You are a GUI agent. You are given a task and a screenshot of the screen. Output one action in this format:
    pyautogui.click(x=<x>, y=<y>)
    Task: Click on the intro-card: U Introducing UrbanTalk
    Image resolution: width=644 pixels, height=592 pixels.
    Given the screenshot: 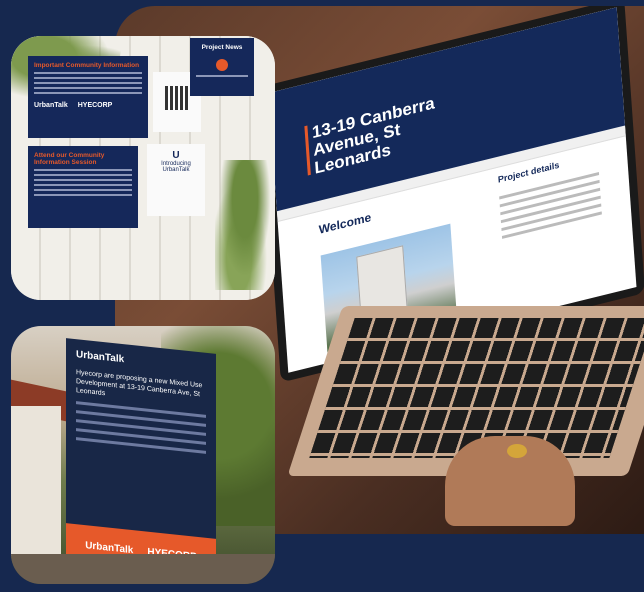 What is the action you would take?
    pyautogui.click(x=176, y=180)
    